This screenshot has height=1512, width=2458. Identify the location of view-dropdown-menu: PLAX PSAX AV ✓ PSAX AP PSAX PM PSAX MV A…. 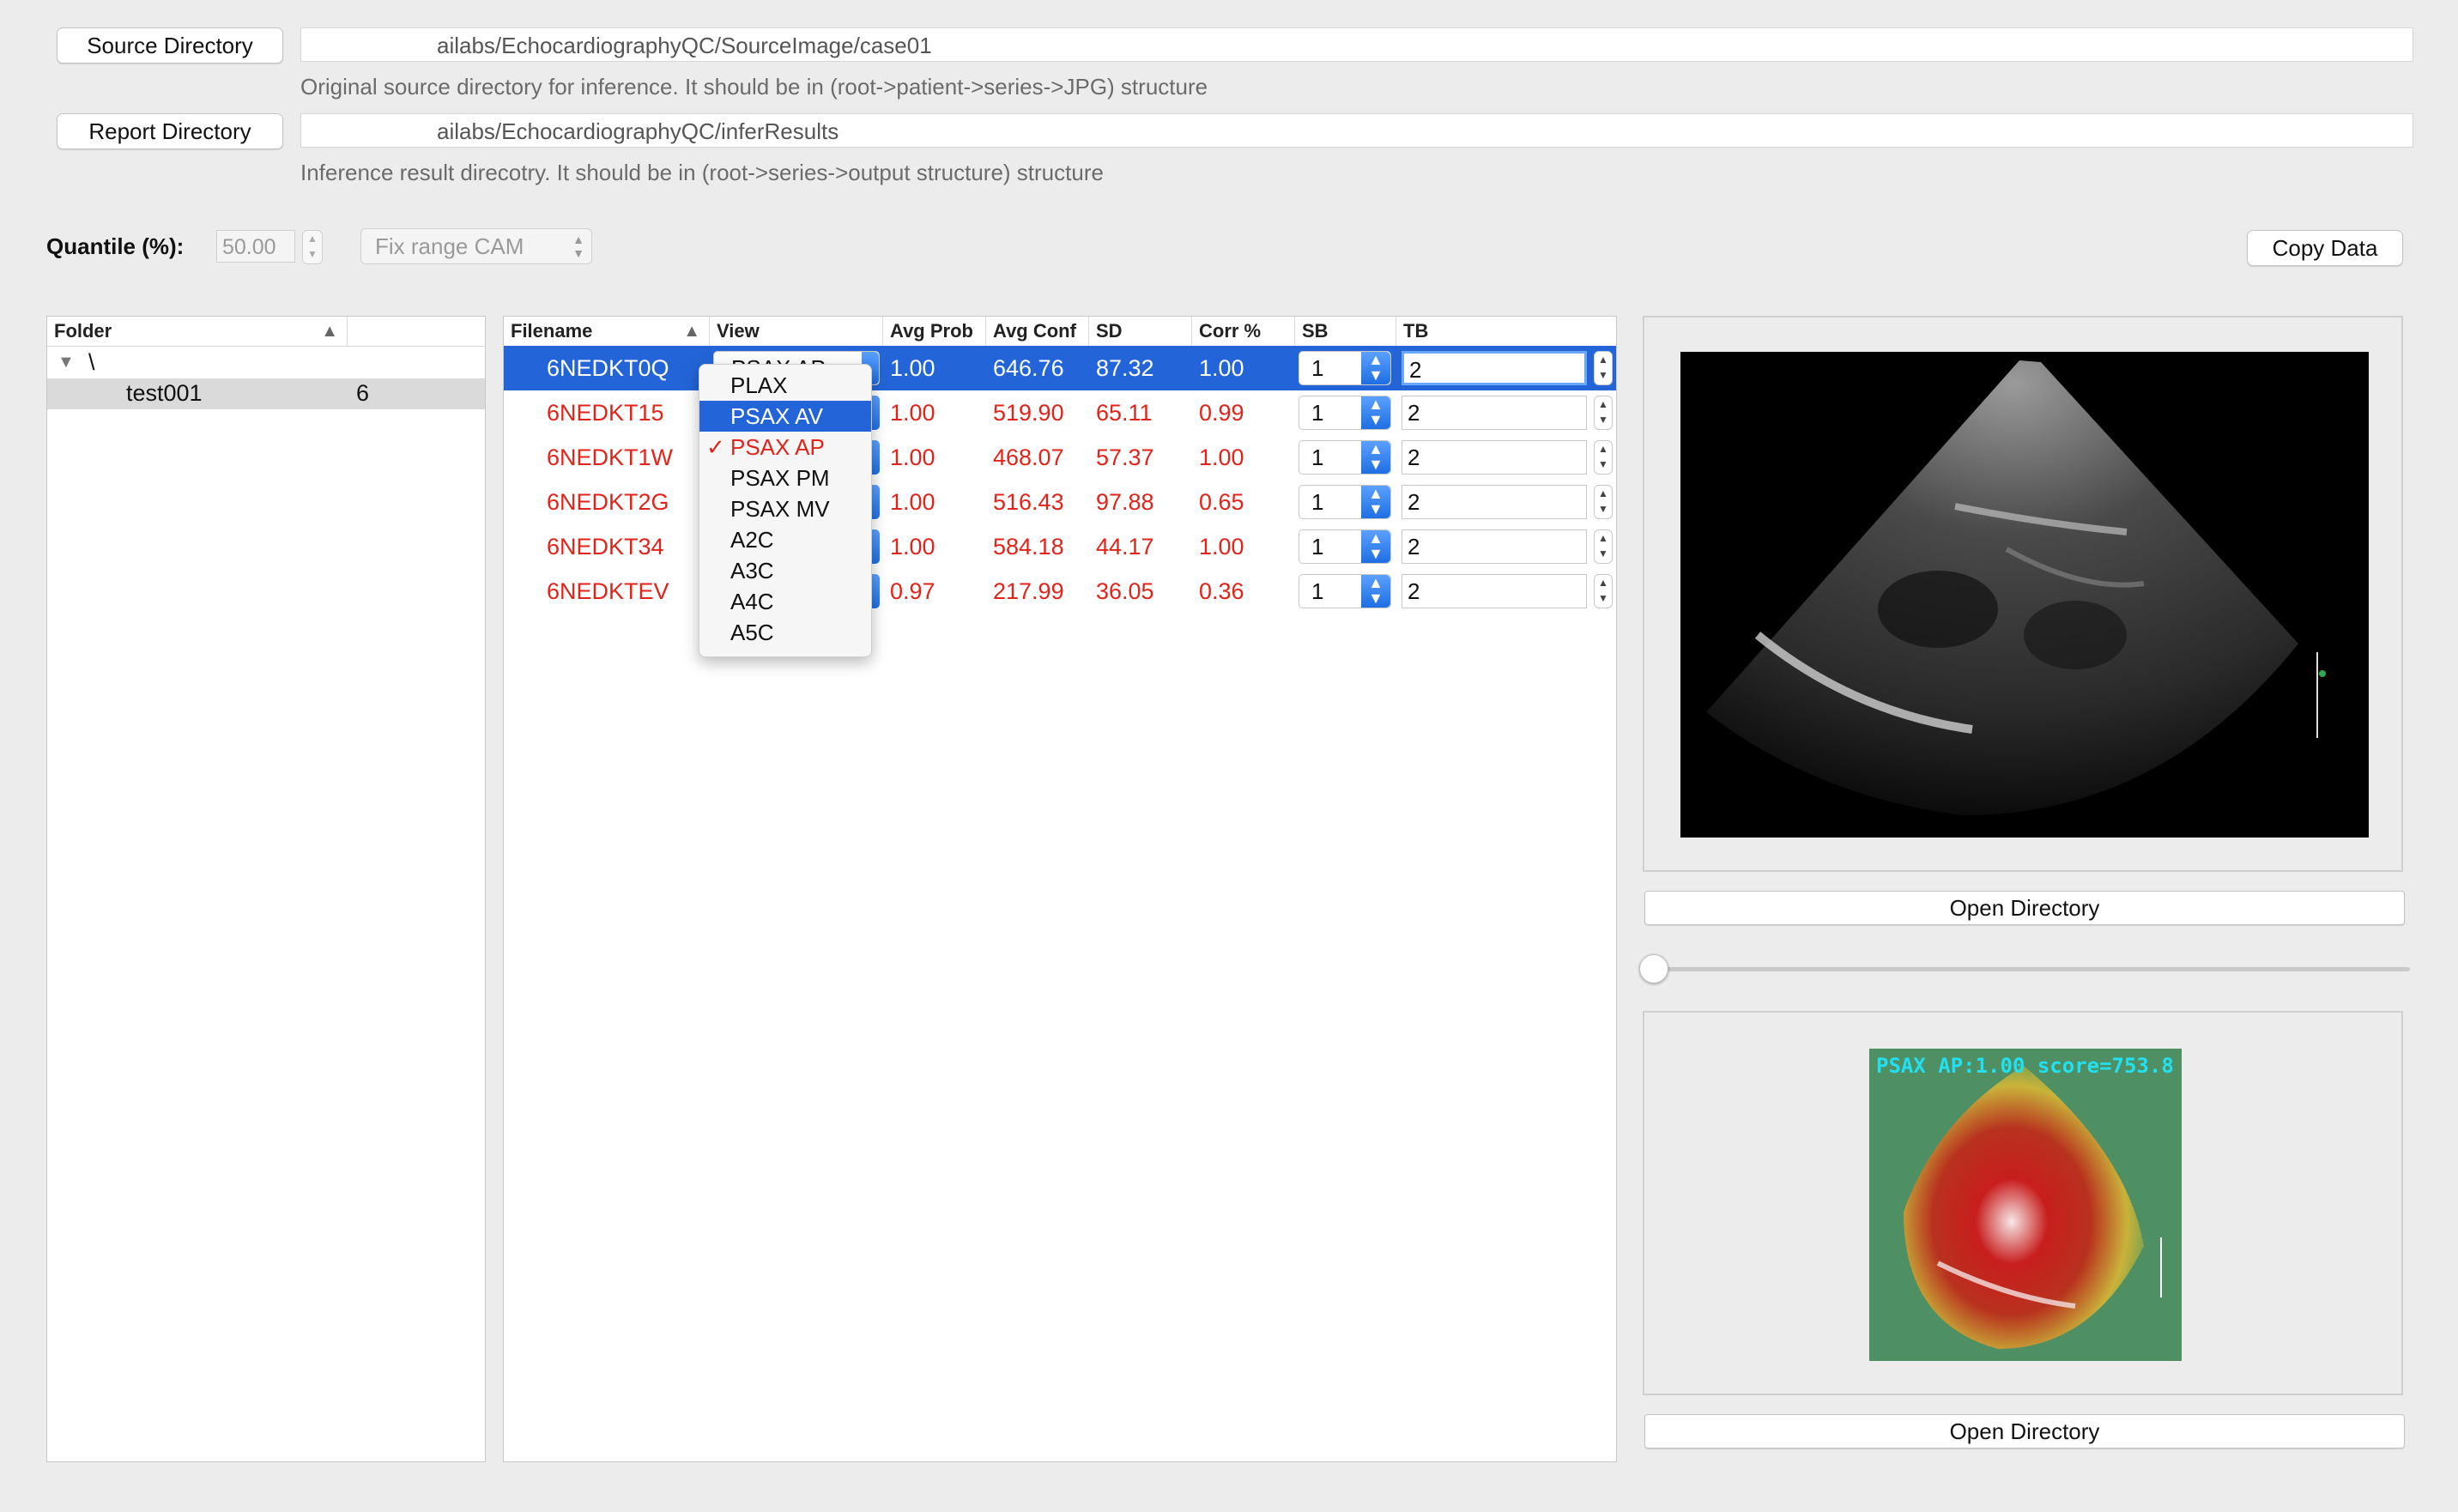
(785, 510).